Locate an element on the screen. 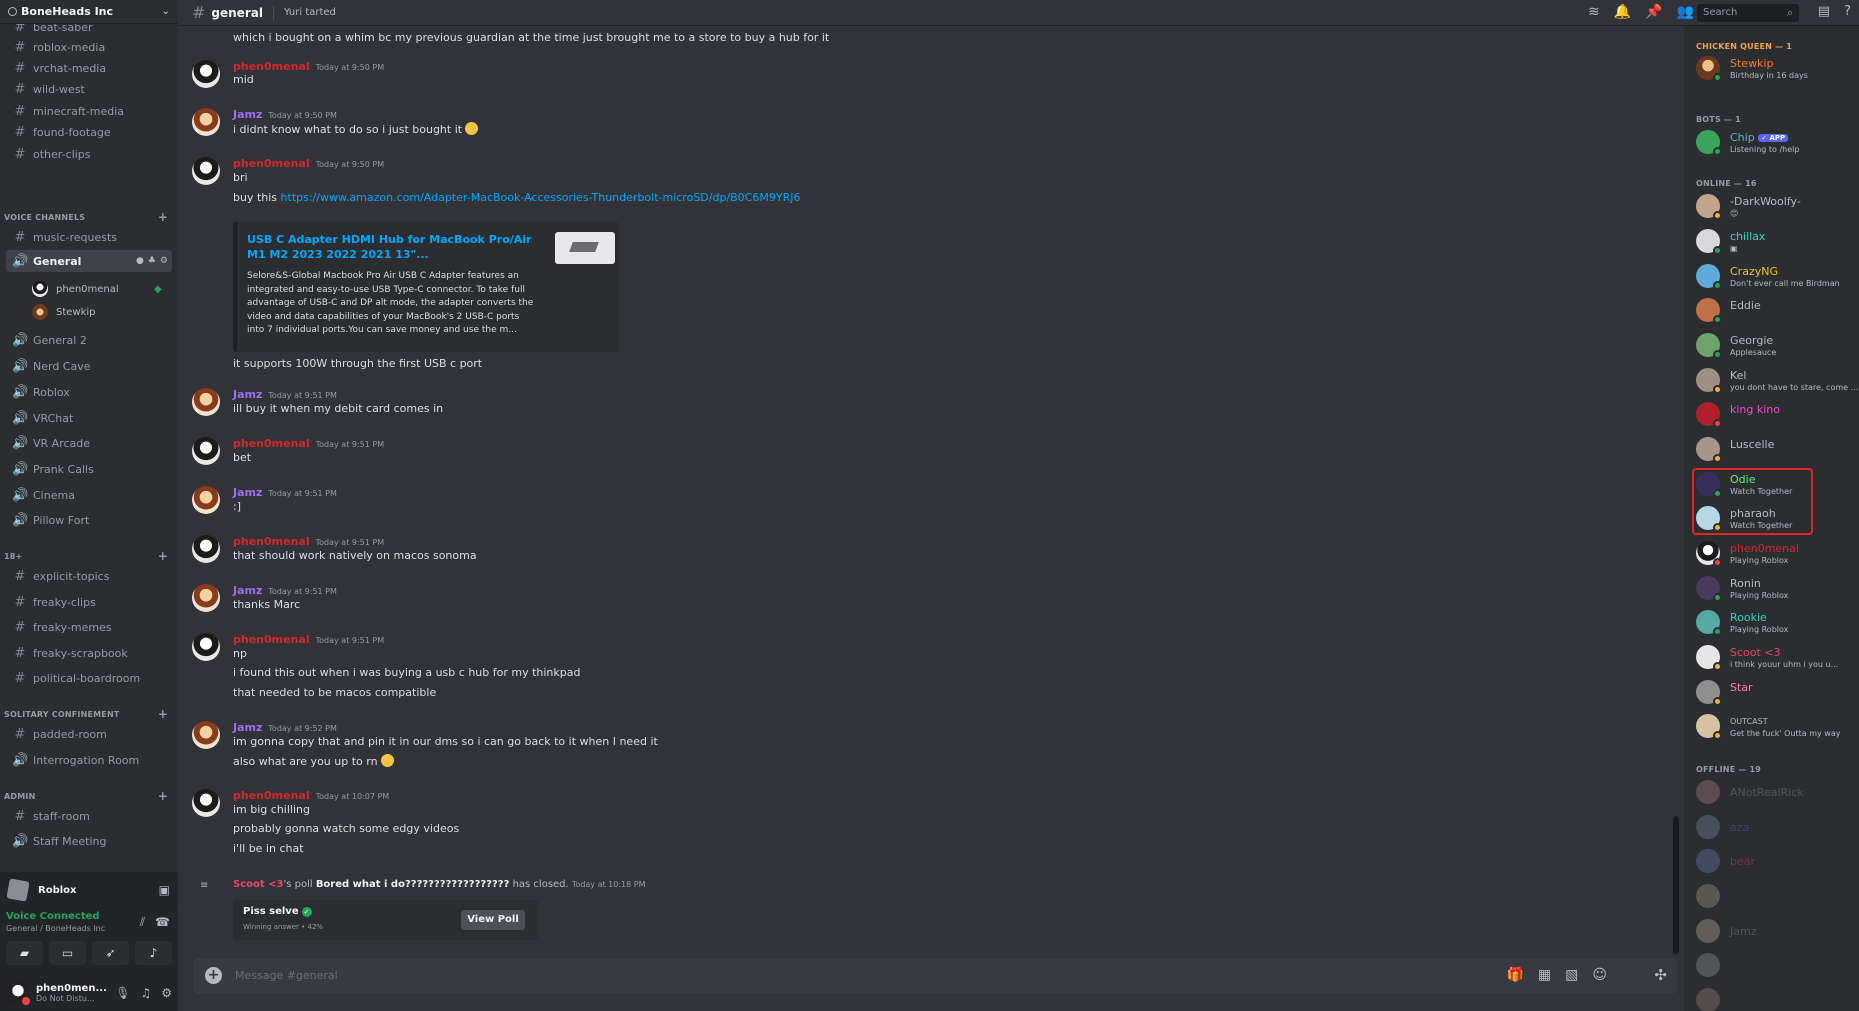 Image resolution: width=1859 pixels, height=1011 pixels. member-item: king kino is located at coordinates (1775, 414).